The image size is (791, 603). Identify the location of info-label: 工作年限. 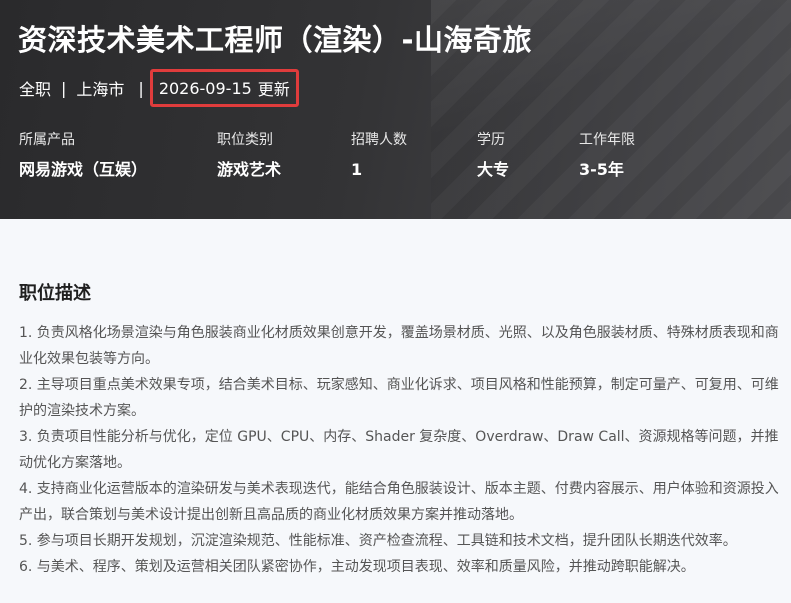
(607, 140).